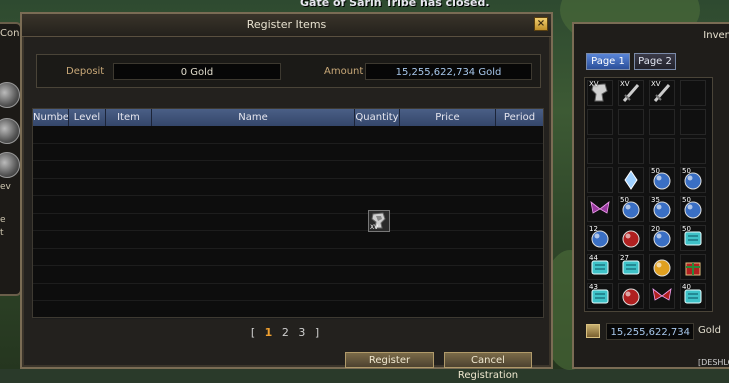 The height and width of the screenshot is (383, 729). What do you see at coordinates (624, 258) in the screenshot?
I see `stack-count: 27` at bounding box center [624, 258].